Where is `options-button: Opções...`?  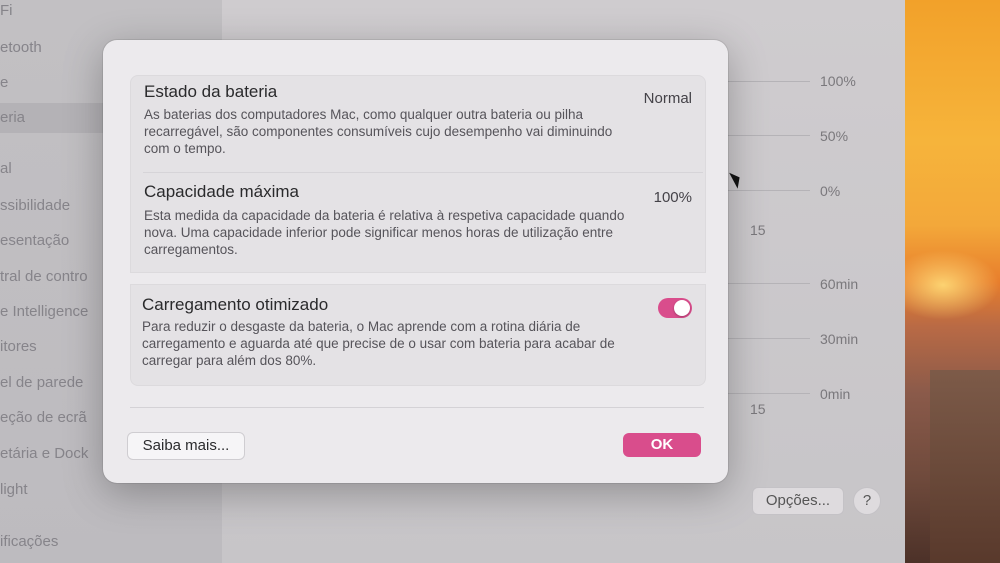 options-button: Opções... is located at coordinates (798, 501).